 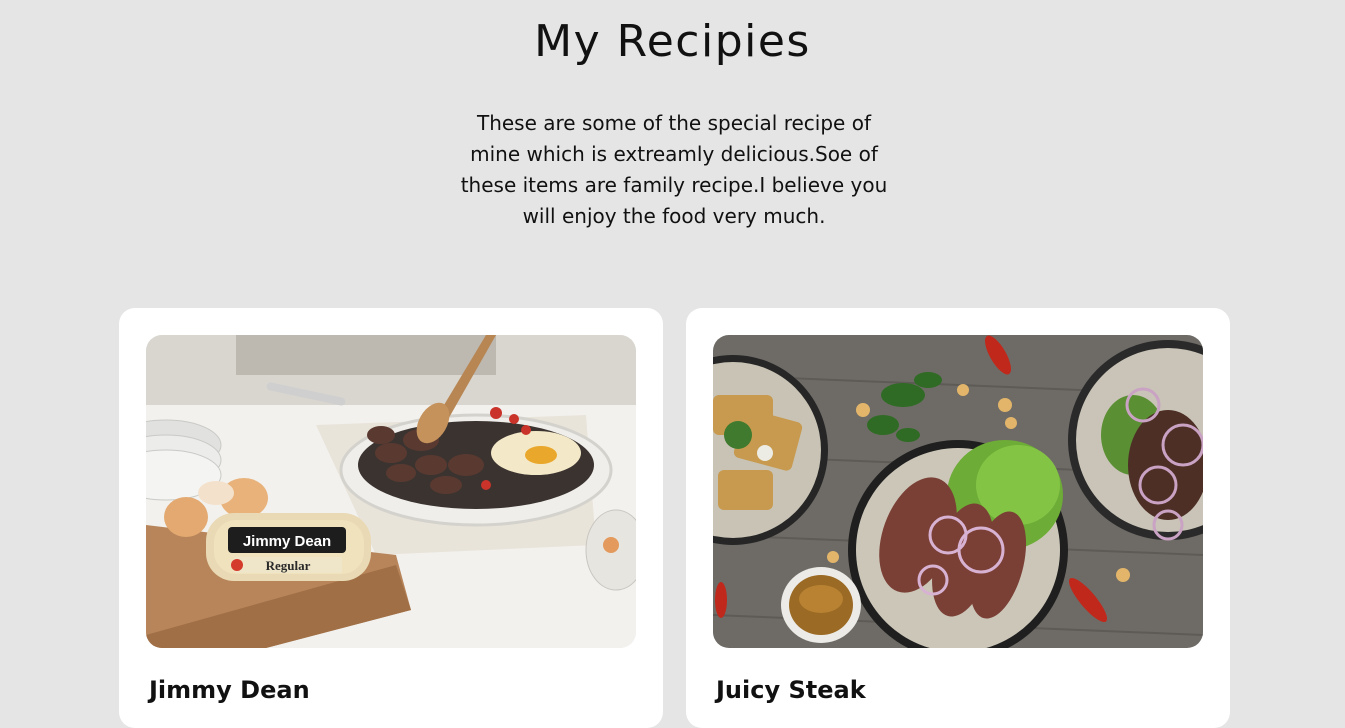 What do you see at coordinates (229, 690) in the screenshot?
I see `recipe-title: Jimmy Dean` at bounding box center [229, 690].